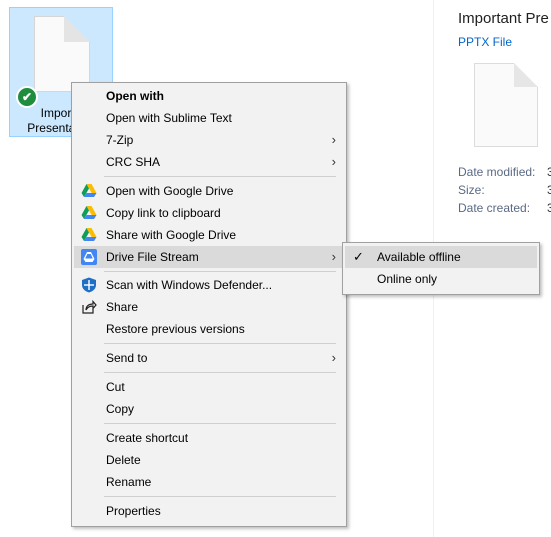 The image size is (551, 537). I want to click on menu-item-copy-link: Copy link to clipboard, so click(209, 213).